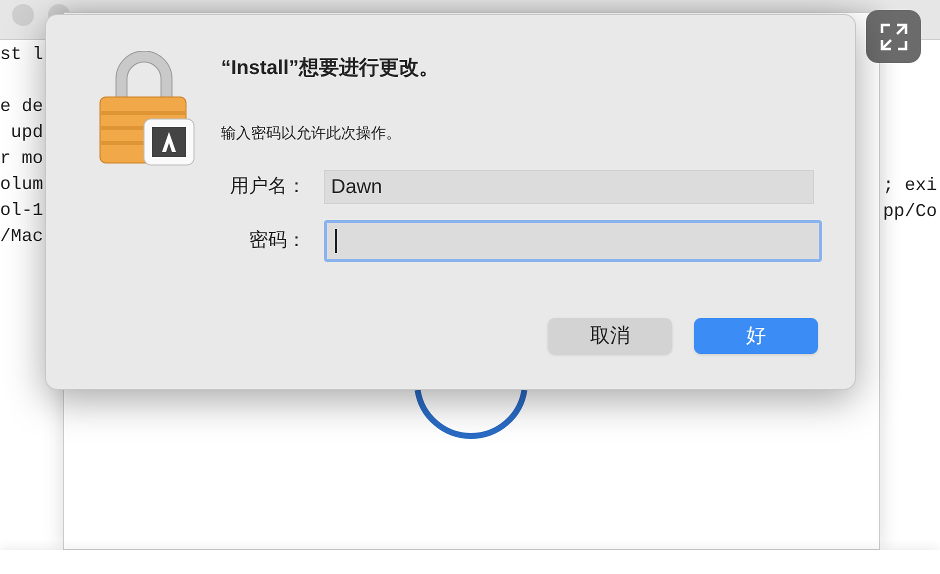 The width and height of the screenshot is (940, 574). What do you see at coordinates (573, 241) in the screenshot?
I see `input-field` at bounding box center [573, 241].